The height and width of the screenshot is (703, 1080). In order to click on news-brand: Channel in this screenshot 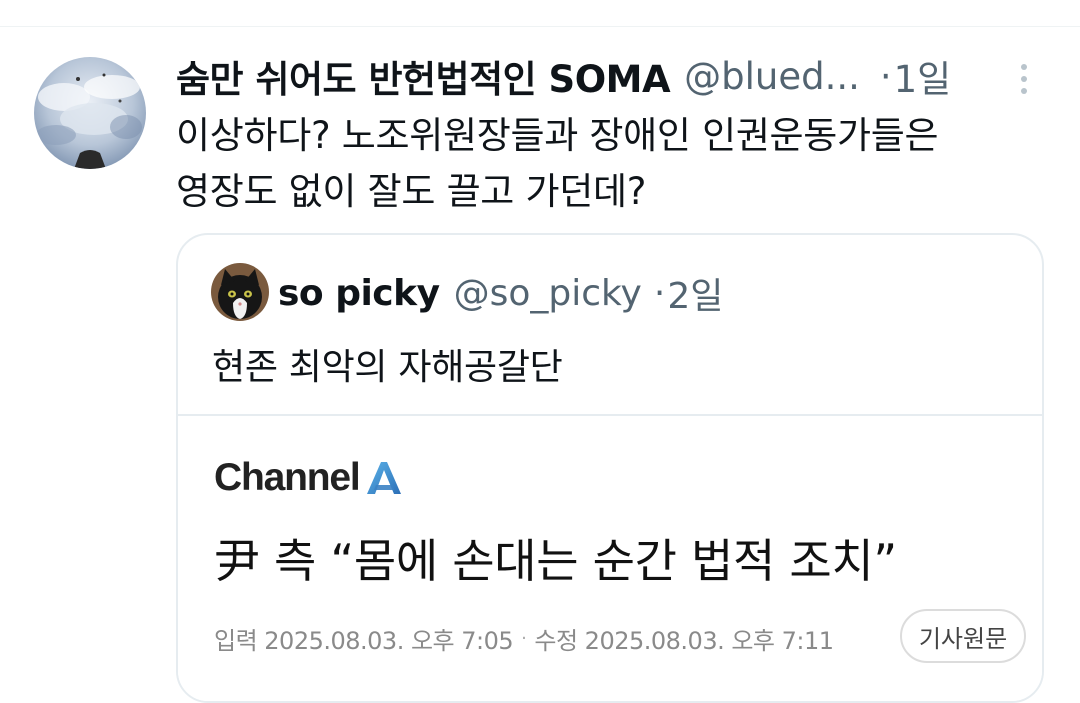, I will do `click(308, 478)`.